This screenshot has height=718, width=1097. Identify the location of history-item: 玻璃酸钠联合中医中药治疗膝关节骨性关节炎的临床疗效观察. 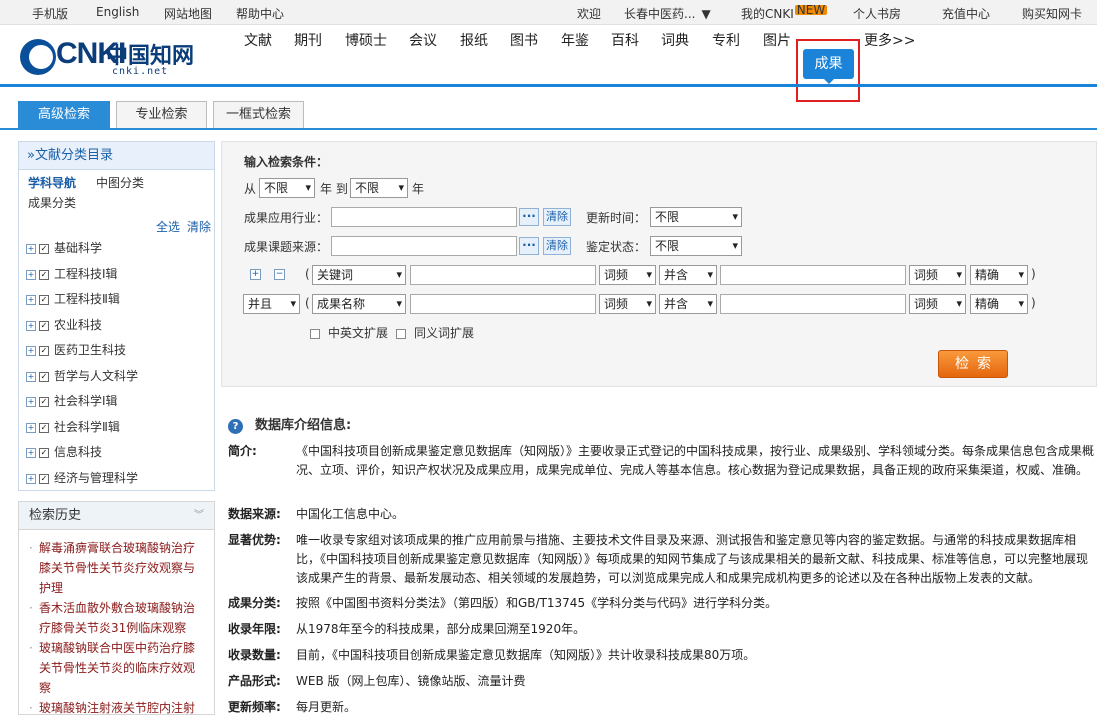
(117, 668).